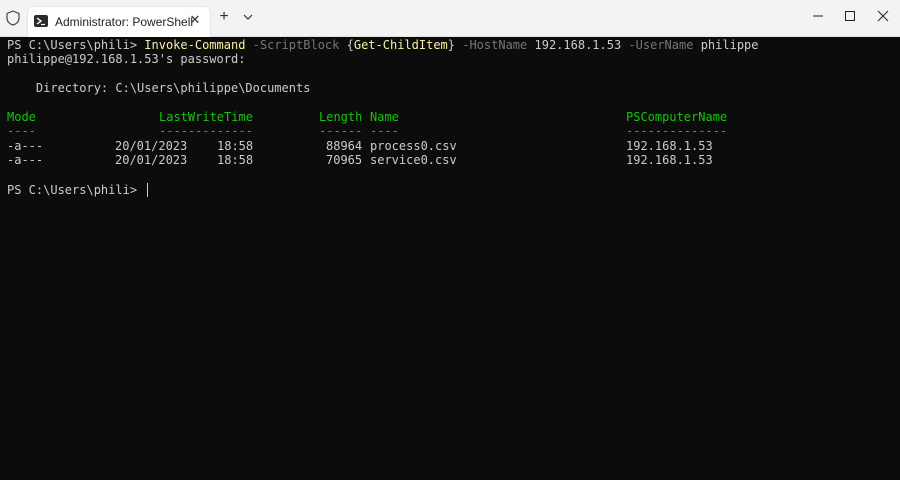  Describe the element at coordinates (450, 18) in the screenshot. I see `title-bar: Administrator: PowerShell ✕ +` at that location.